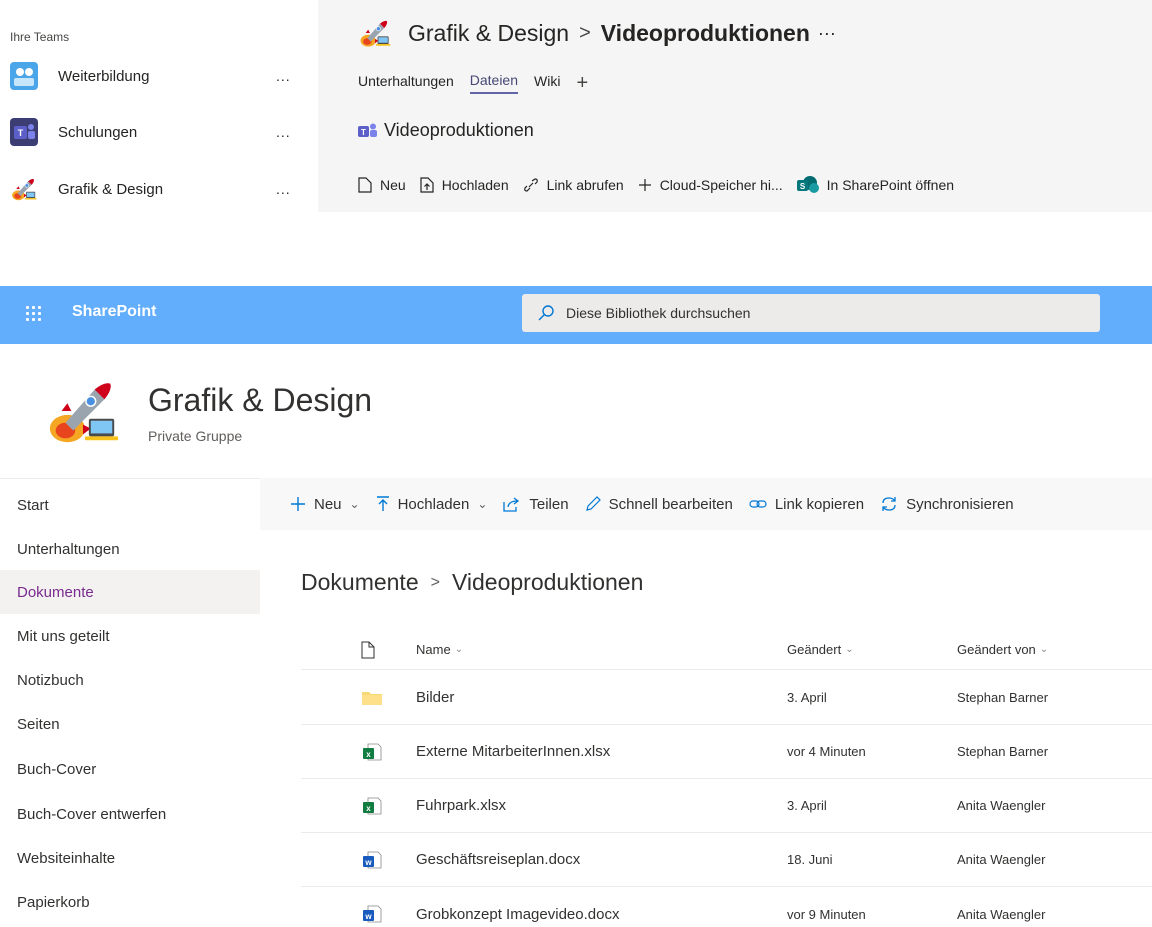 This screenshot has height=927, width=1152. Describe the element at coordinates (461, 805) in the screenshot. I see `file-name: Fuhrpark.xlsx` at that location.